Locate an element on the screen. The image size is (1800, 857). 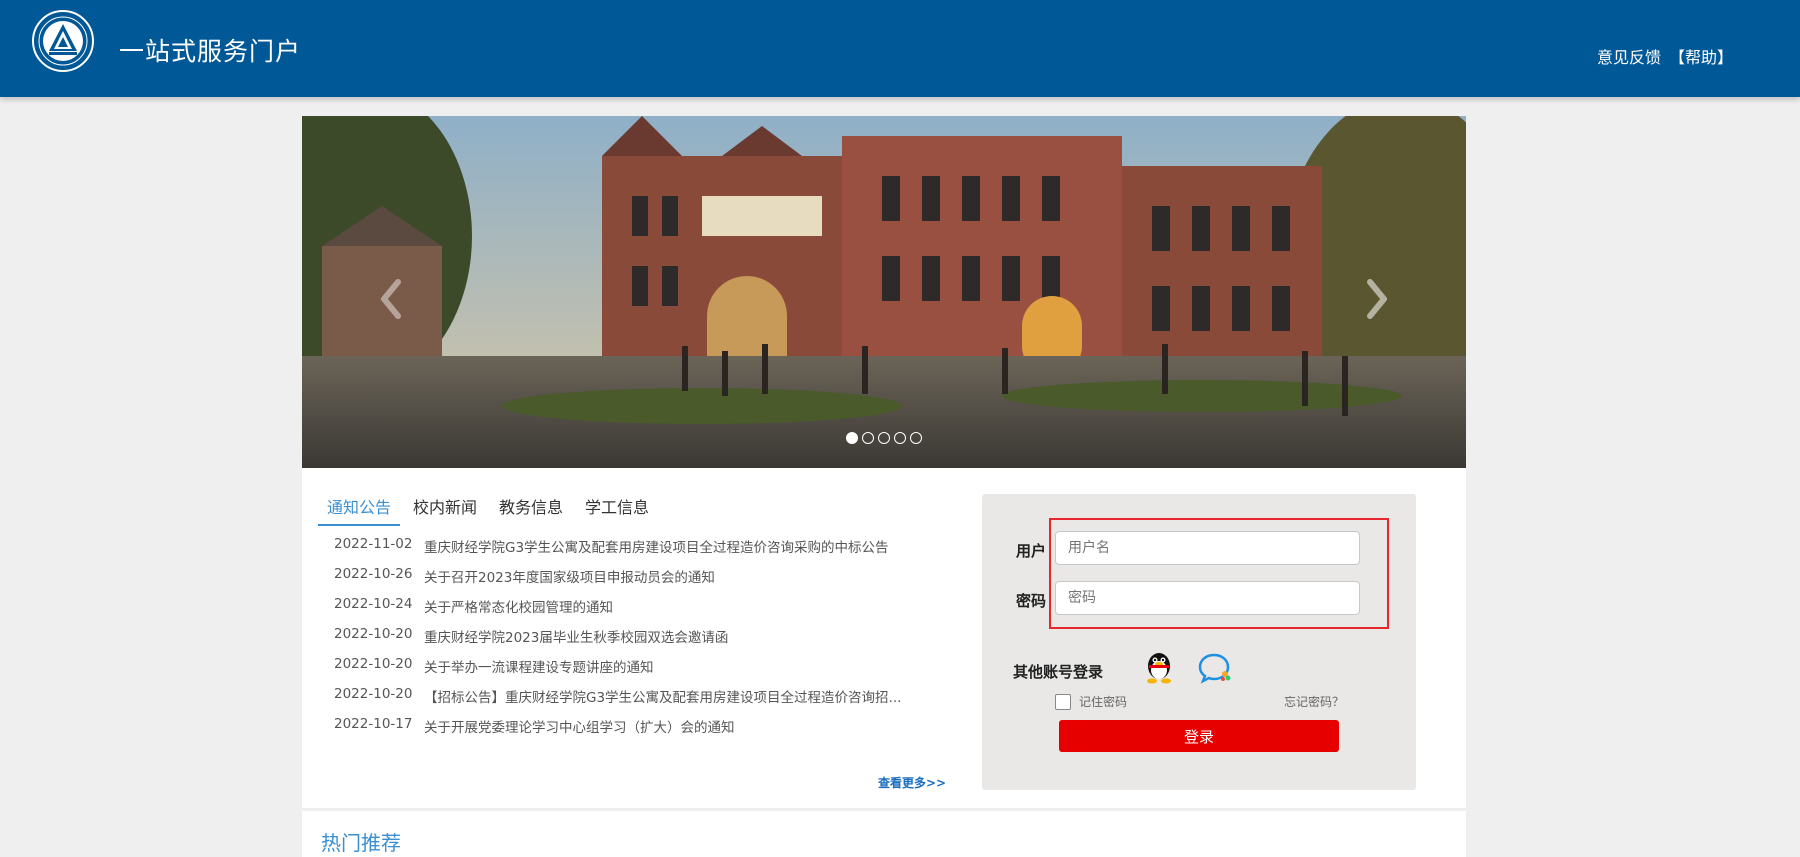
remember-checkbox is located at coordinates (1063, 701).